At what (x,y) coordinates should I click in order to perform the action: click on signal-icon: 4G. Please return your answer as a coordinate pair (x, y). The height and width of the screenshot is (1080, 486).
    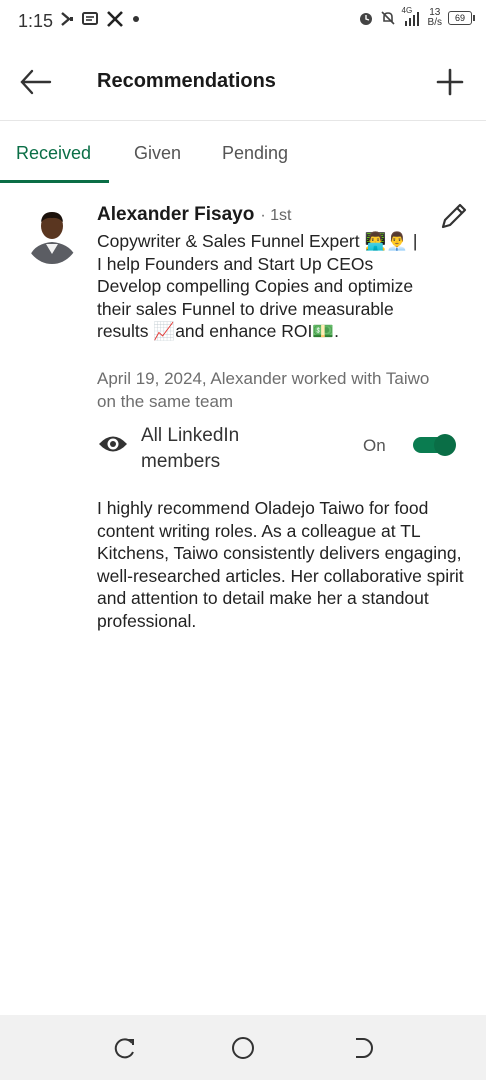
    Looking at the image, I should click on (412, 17).